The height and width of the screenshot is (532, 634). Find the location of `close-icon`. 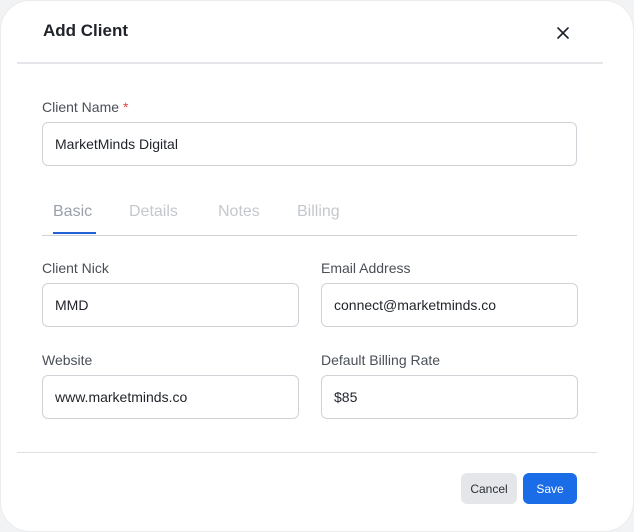

close-icon is located at coordinates (563, 33).